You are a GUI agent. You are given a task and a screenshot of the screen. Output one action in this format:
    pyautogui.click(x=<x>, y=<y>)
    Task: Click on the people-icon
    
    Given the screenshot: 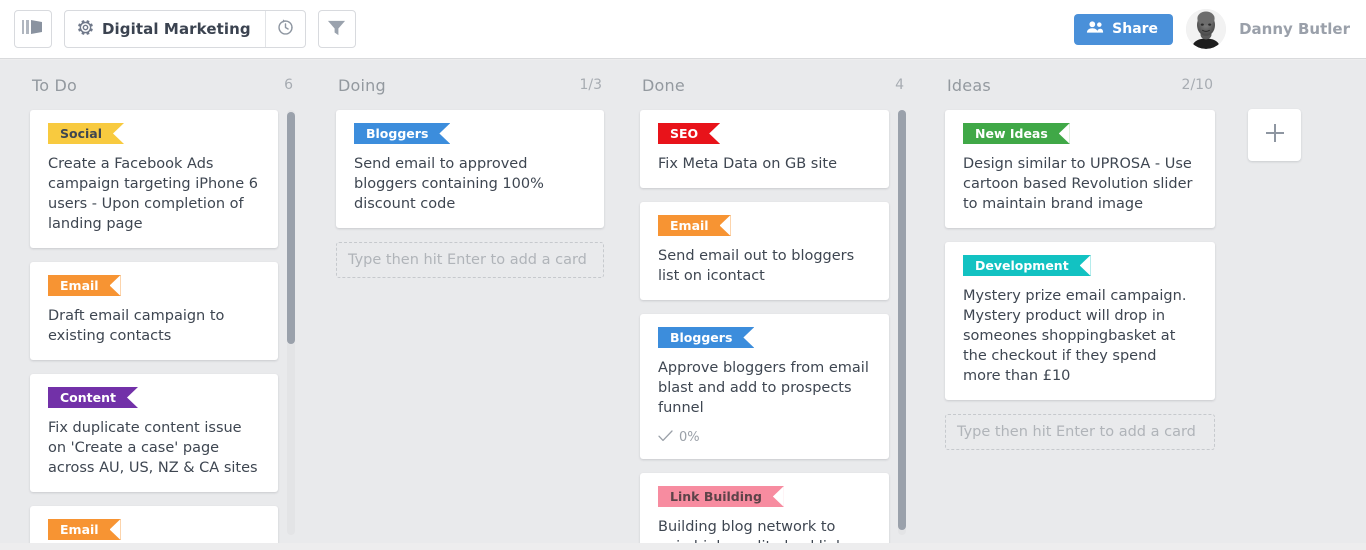 What is the action you would take?
    pyautogui.click(x=1095, y=29)
    